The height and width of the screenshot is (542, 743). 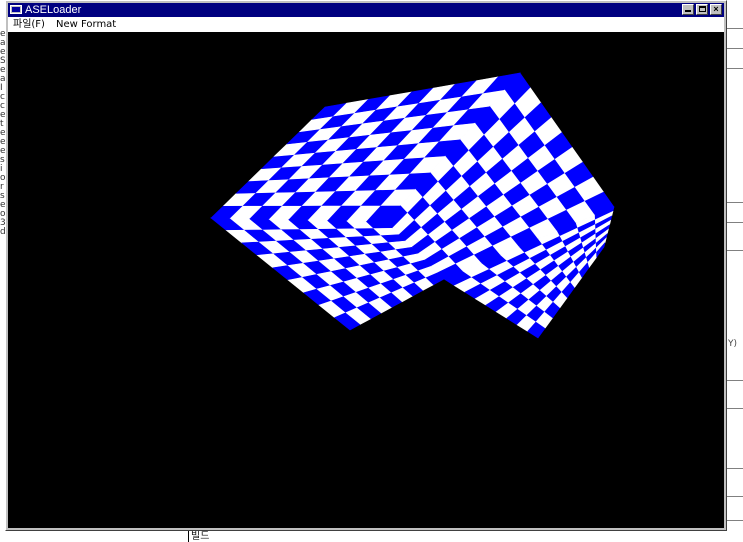 What do you see at coordinates (86, 24) in the screenshot?
I see `menu-new-format: New Format` at bounding box center [86, 24].